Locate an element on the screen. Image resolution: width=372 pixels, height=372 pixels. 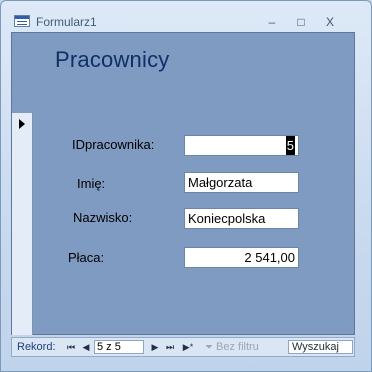
id-field: 5 is located at coordinates (241, 145).